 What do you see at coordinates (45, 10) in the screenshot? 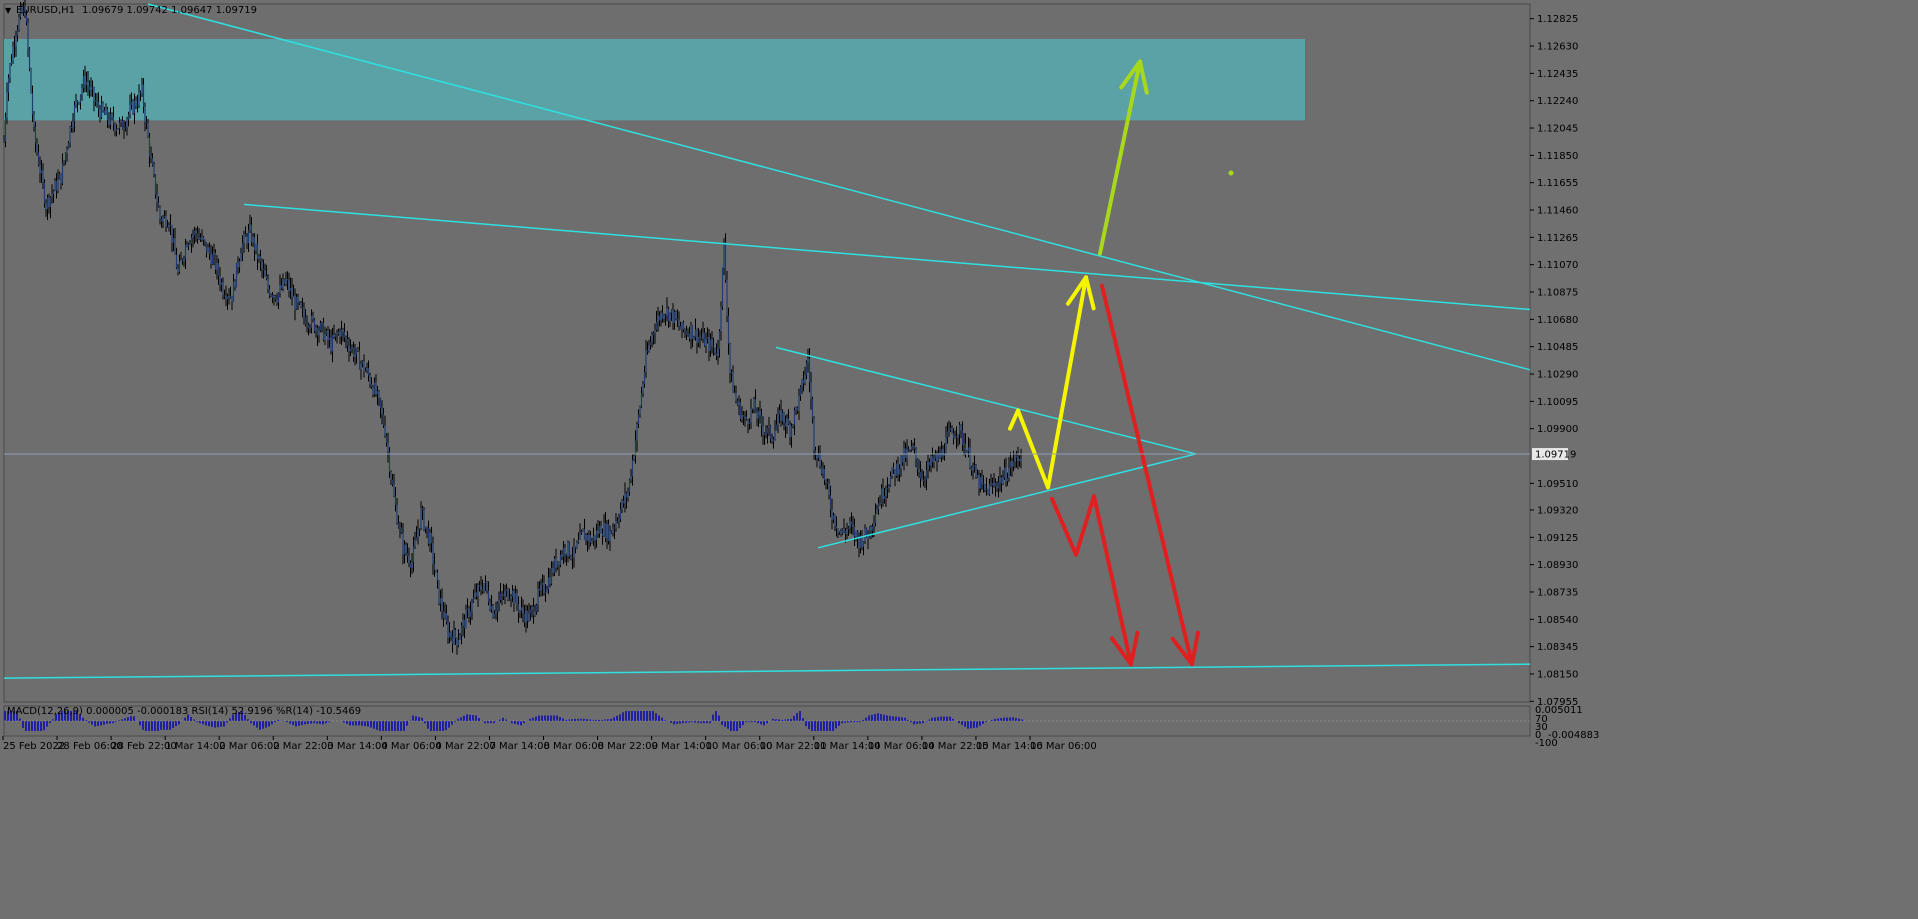
I see `symbol-title: EURUSD,H1` at bounding box center [45, 10].